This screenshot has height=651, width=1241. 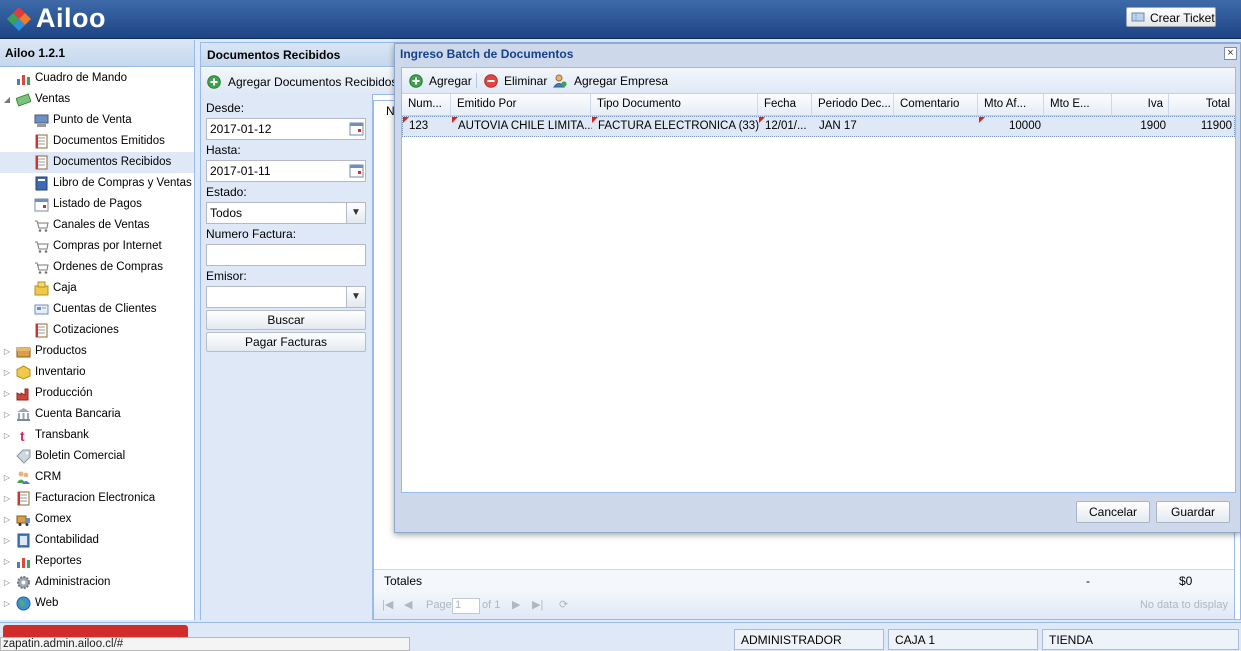 I want to click on sidebar-item-punto-de-venta: Punto de Venta, so click(x=97, y=120).